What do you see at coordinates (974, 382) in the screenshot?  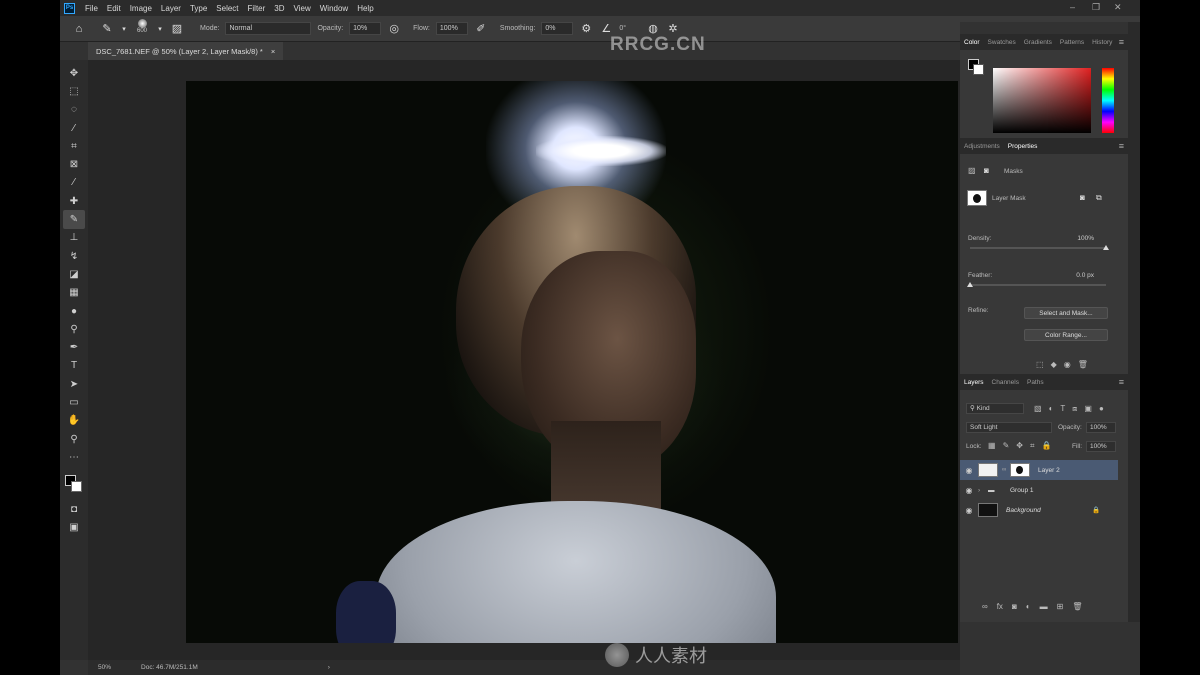 I see `tab-layers: Layers` at bounding box center [974, 382].